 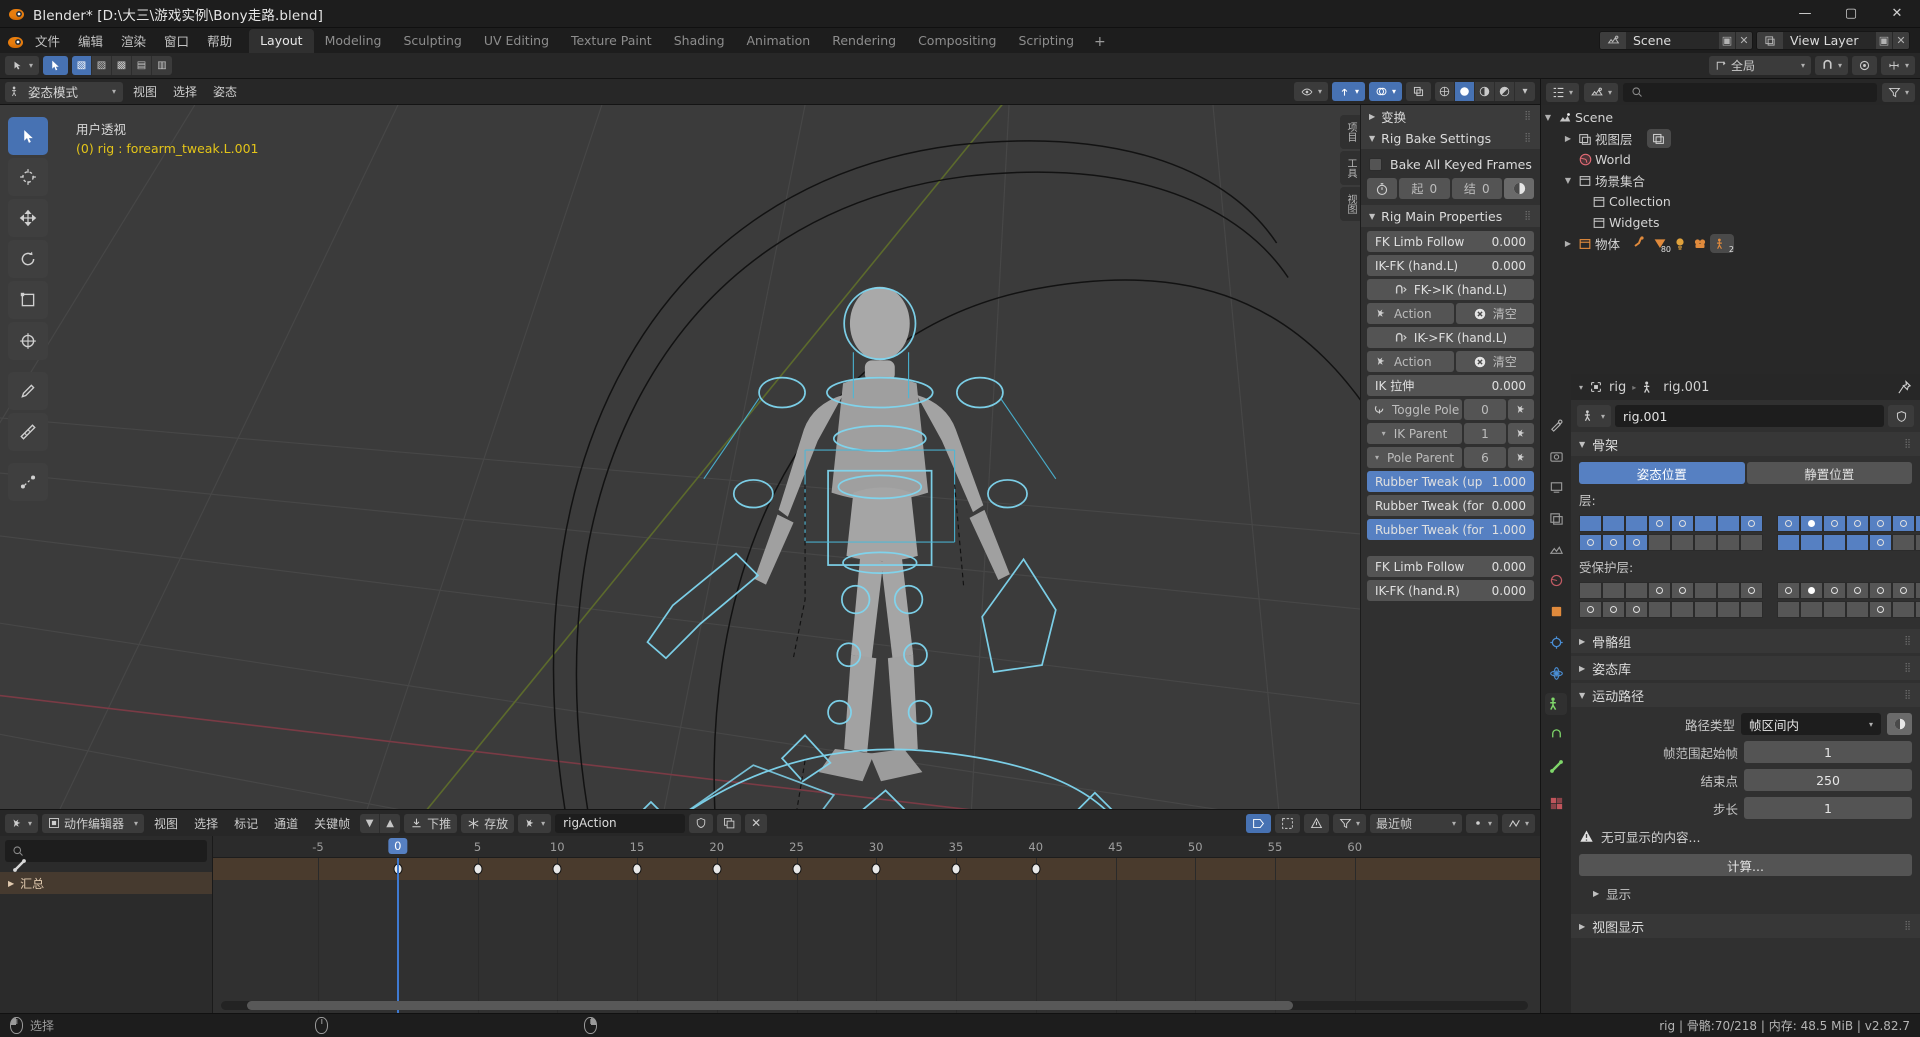 I want to click on show-errors-button, so click(x=1316, y=823).